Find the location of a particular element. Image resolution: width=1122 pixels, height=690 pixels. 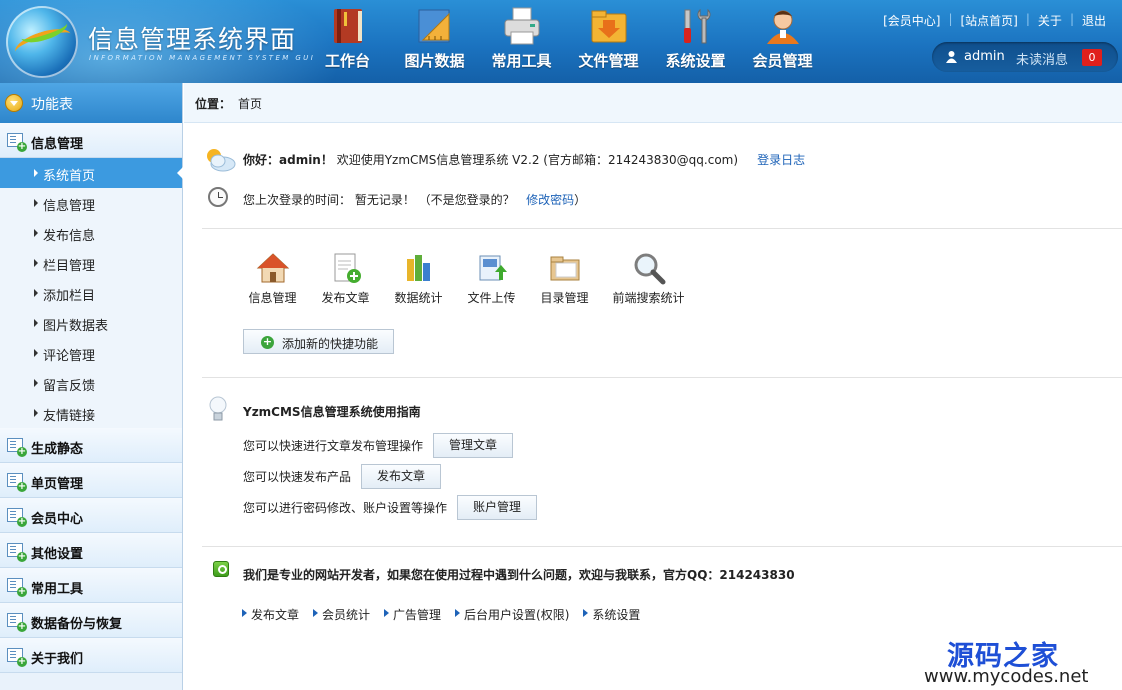

bottom-link-ad-management: 广告管理 is located at coordinates (412, 614).